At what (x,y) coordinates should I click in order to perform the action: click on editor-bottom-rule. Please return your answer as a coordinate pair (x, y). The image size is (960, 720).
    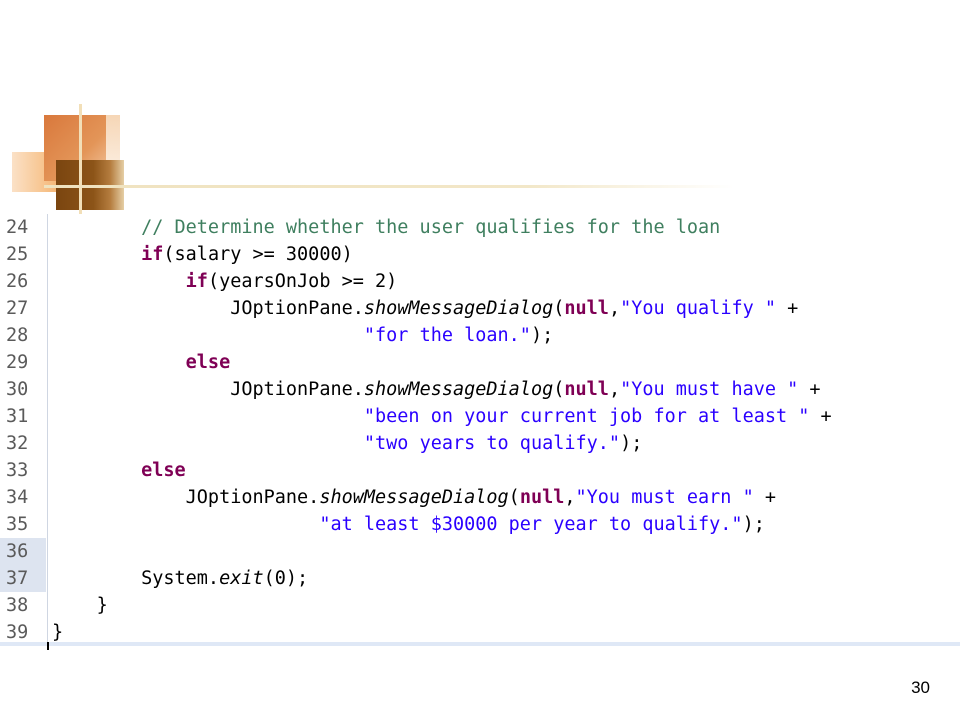
    Looking at the image, I should click on (480, 644).